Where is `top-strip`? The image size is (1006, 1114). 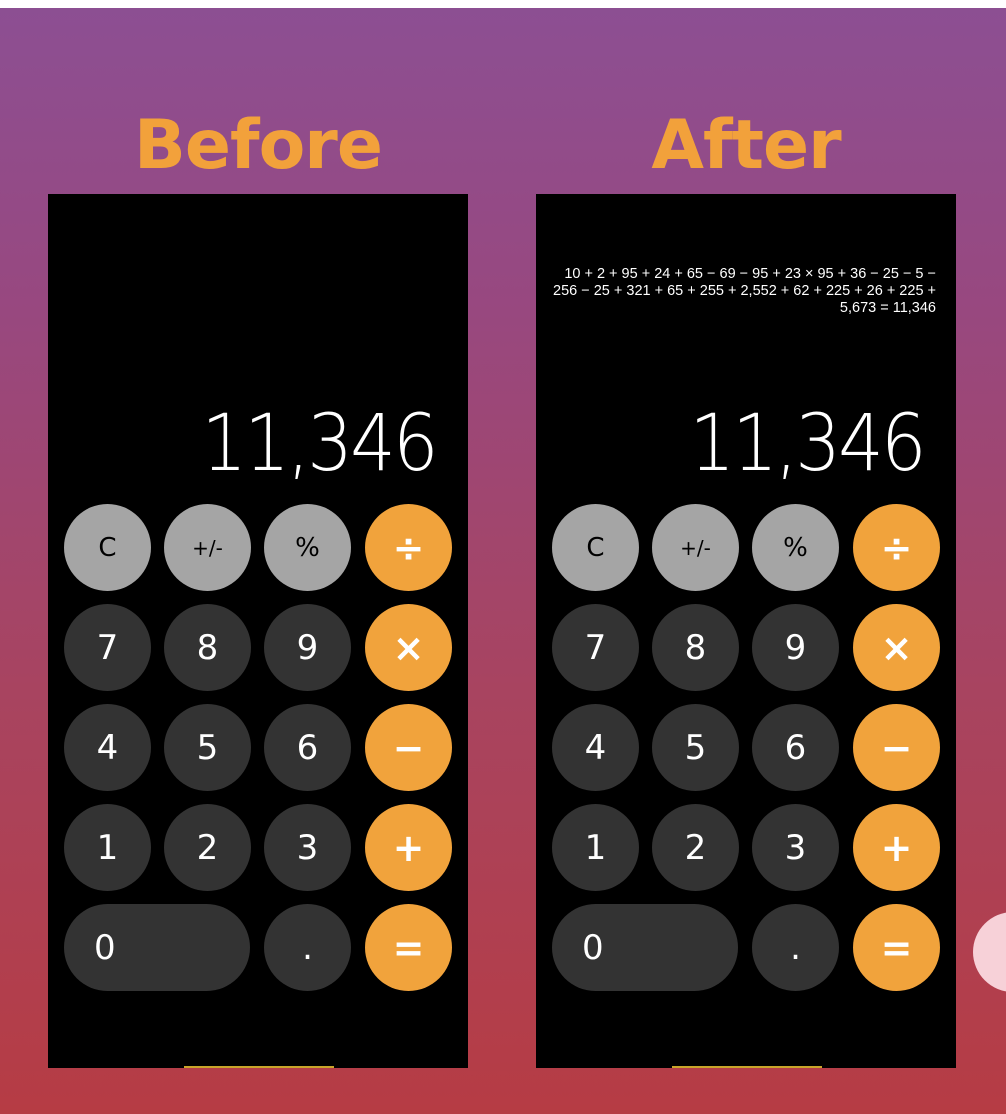
top-strip is located at coordinates (503, 4).